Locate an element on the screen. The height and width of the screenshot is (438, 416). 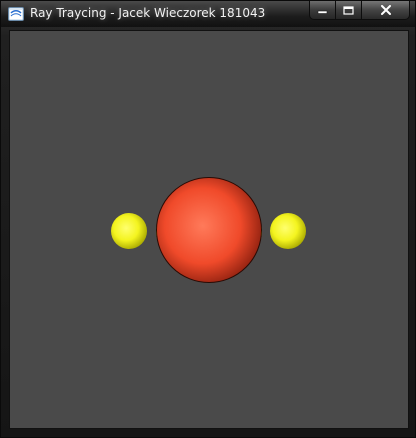
right-yellow-sphere is located at coordinates (288, 231).